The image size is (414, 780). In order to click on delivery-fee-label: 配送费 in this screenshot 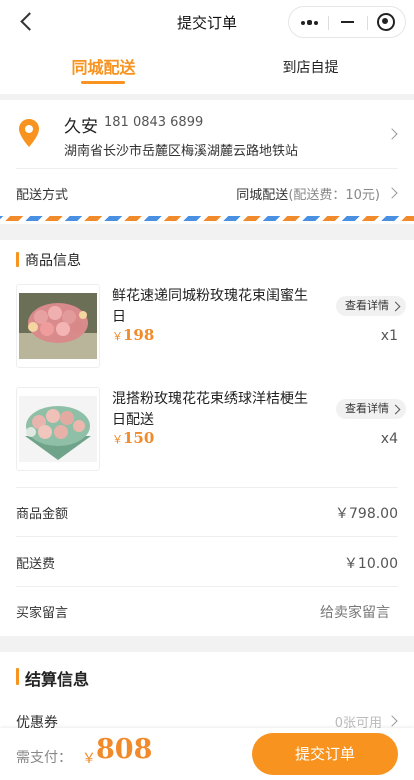, I will do `click(36, 564)`.